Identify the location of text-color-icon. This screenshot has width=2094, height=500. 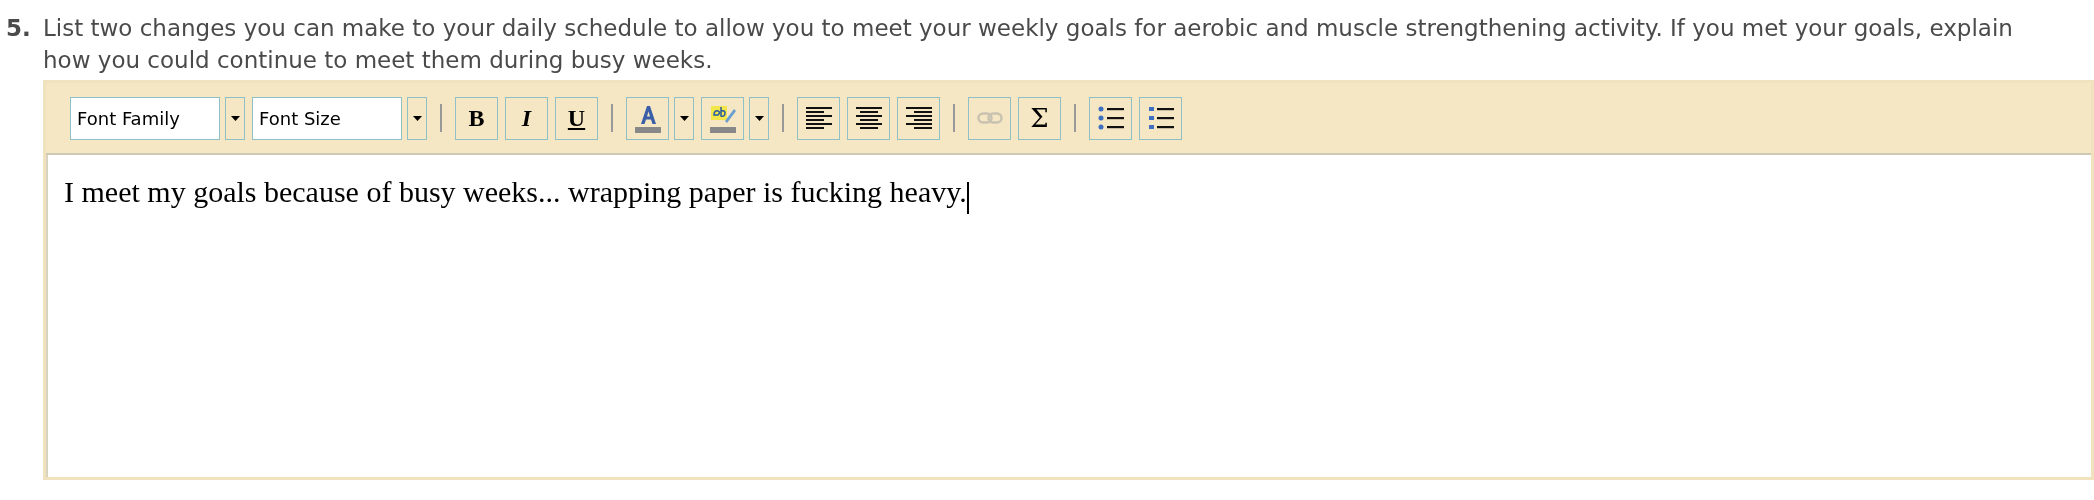
(647, 118).